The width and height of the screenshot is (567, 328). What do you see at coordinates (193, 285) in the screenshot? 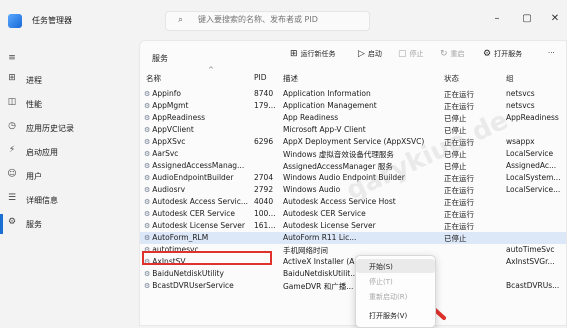
I see `service-name-text: BcastDVRUserService` at bounding box center [193, 285].